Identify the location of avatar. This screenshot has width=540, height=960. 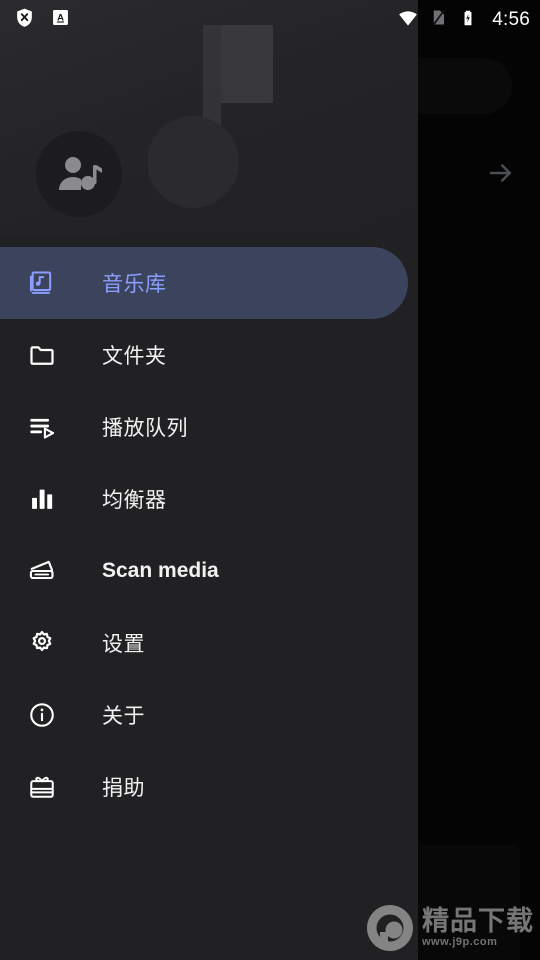
(79, 174).